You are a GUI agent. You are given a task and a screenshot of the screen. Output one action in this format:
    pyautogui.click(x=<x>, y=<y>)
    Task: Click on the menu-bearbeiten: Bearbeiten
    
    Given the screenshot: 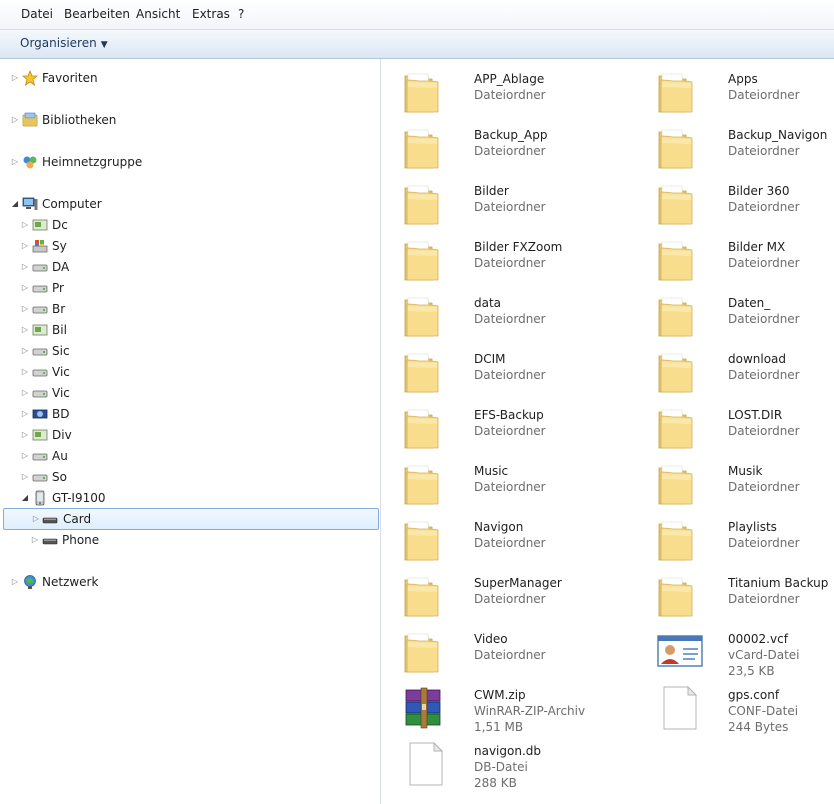 What is the action you would take?
    pyautogui.click(x=97, y=14)
    